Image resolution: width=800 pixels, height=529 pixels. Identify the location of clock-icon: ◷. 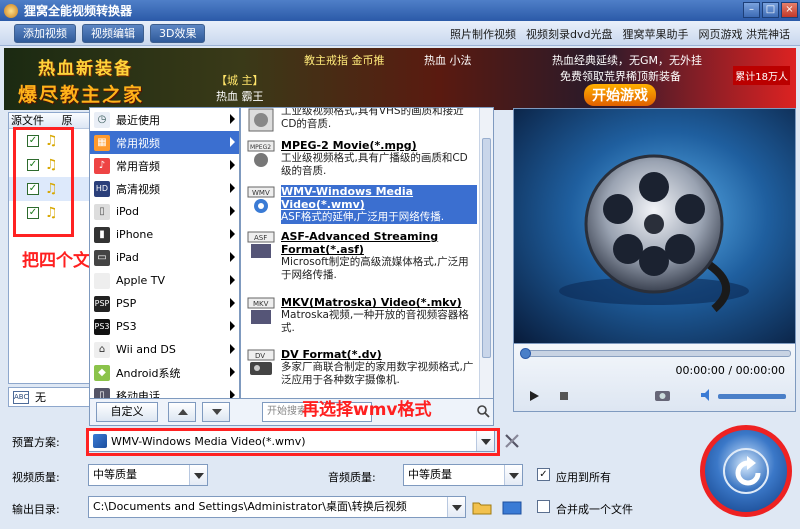
(102, 119).